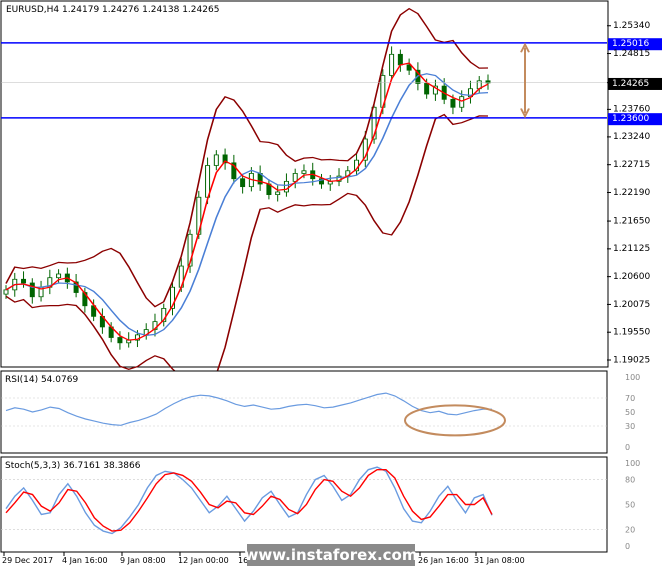  I want to click on price-tick-label: 1.21650, so click(631, 221).